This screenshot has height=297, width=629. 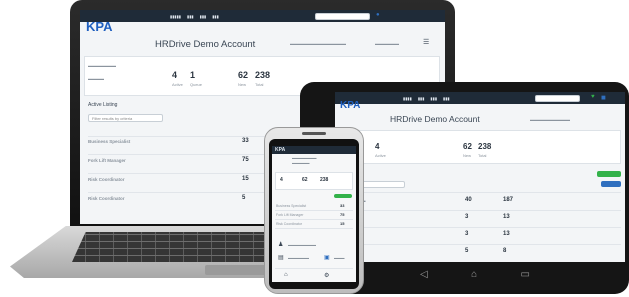 What do you see at coordinates (193, 75) in the screenshot?
I see `laptop-stat-value: 1` at bounding box center [193, 75].